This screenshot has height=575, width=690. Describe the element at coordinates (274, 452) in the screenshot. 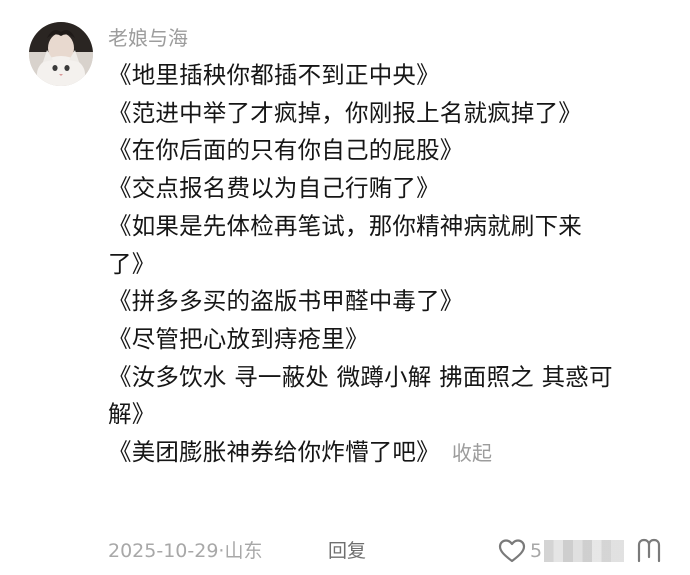

I see `comment-line: 《美团膨胀神券给你炸懵了吧》` at that location.